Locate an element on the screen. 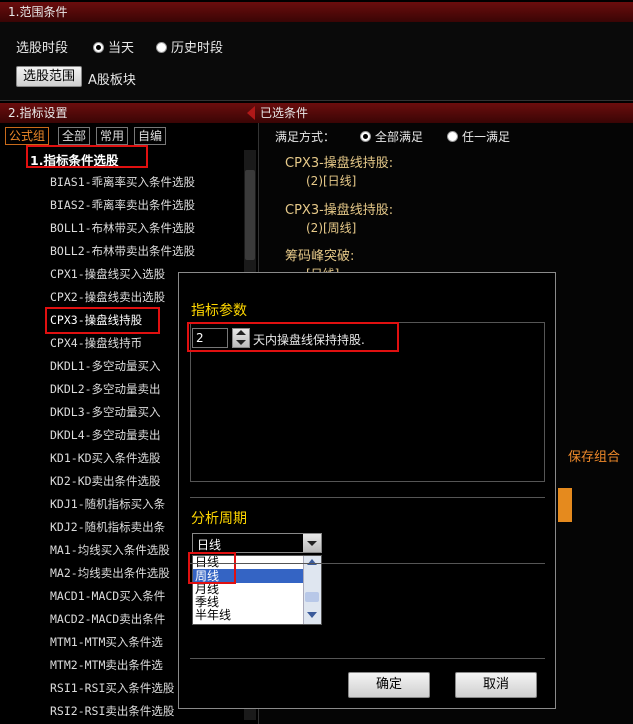  collapse-arrow-icon is located at coordinates (251, 113).